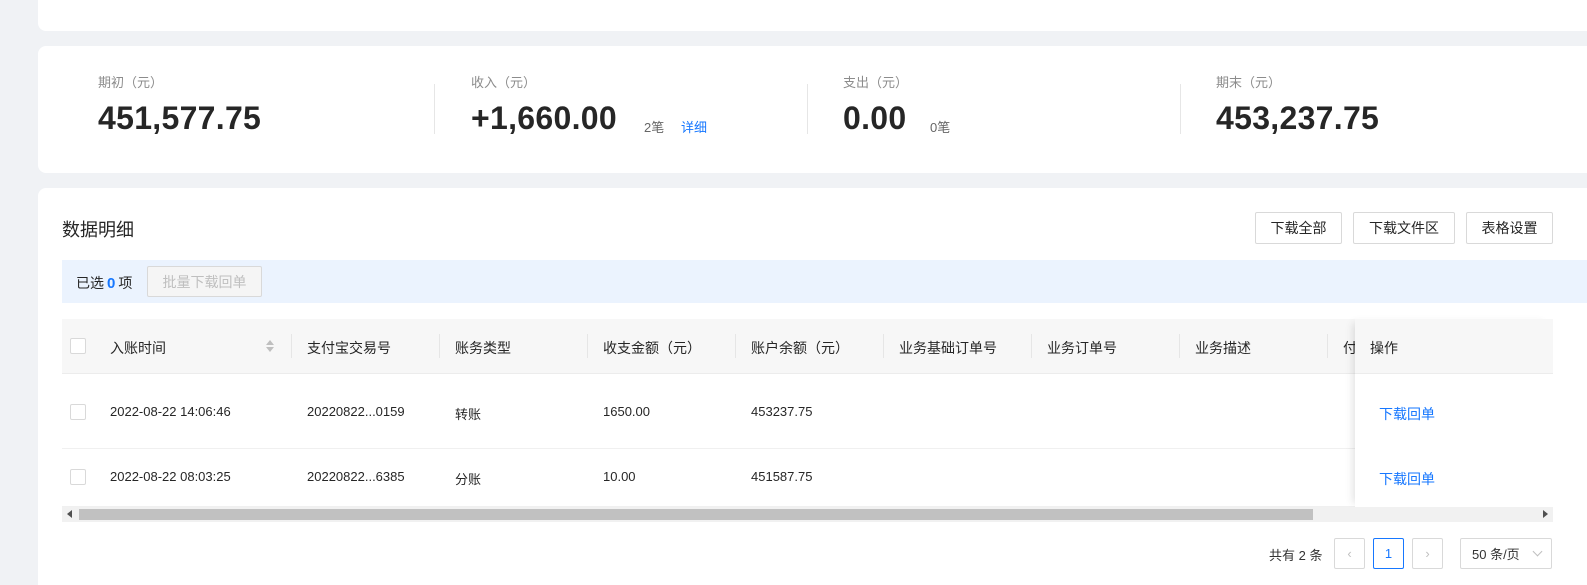 The height and width of the screenshot is (585, 1587). Describe the element at coordinates (1384, 348) in the screenshot. I see `column-header: 操作` at that location.